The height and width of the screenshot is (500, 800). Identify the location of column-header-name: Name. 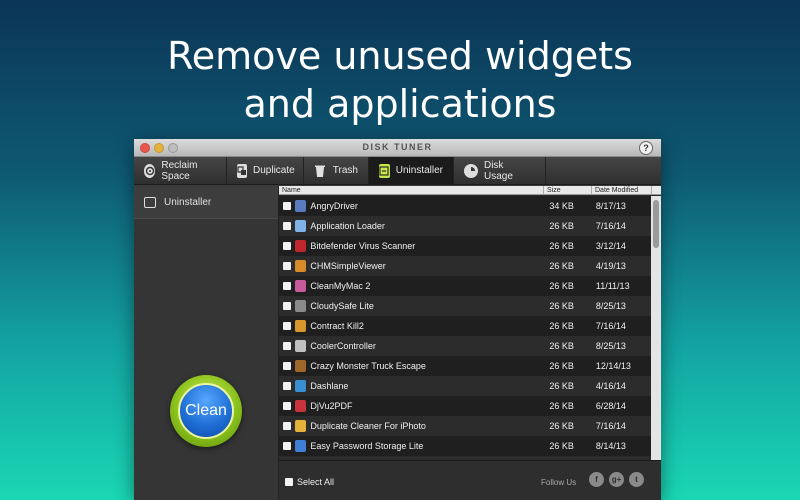
(411, 190).